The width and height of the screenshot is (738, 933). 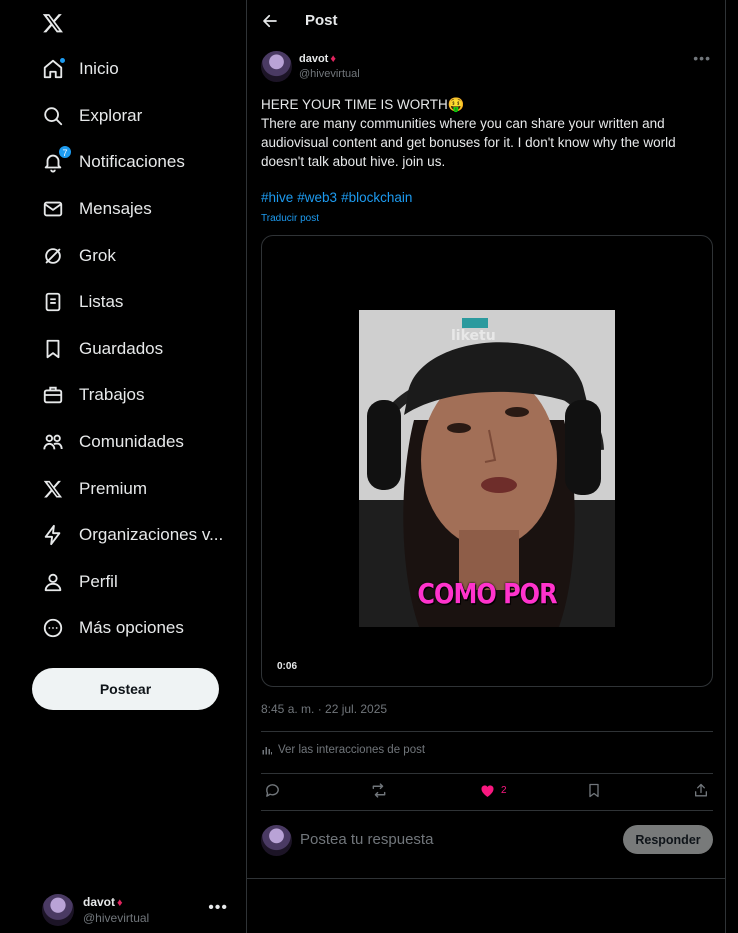 I want to click on hashtags: #hive #web3 #blockchain, so click(x=338, y=197).